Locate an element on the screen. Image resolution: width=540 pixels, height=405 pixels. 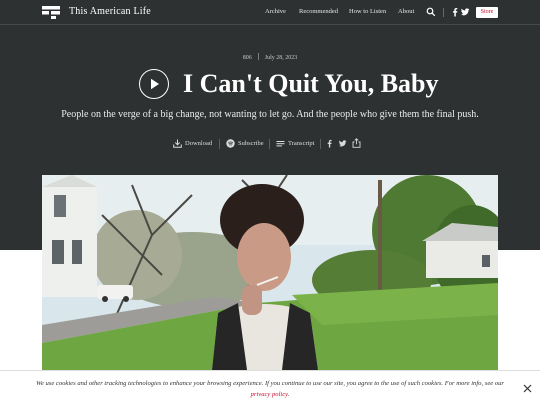
play-button is located at coordinates (154, 84).